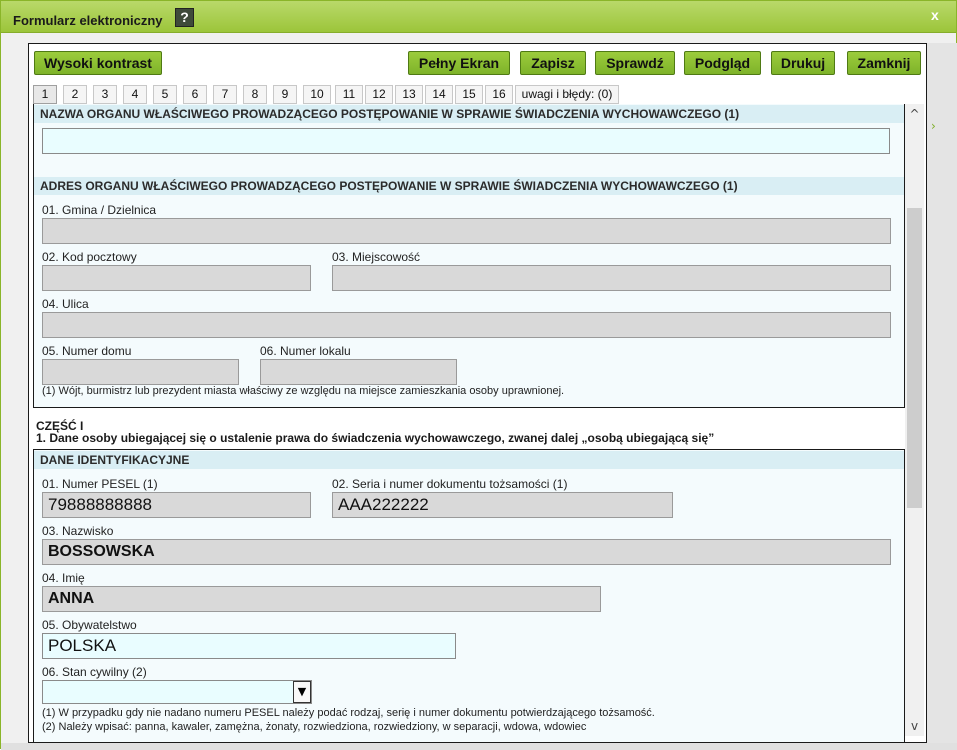 Image resolution: width=957 pixels, height=750 pixels. What do you see at coordinates (803, 63) in the screenshot?
I see `print-button: Drukuj` at bounding box center [803, 63].